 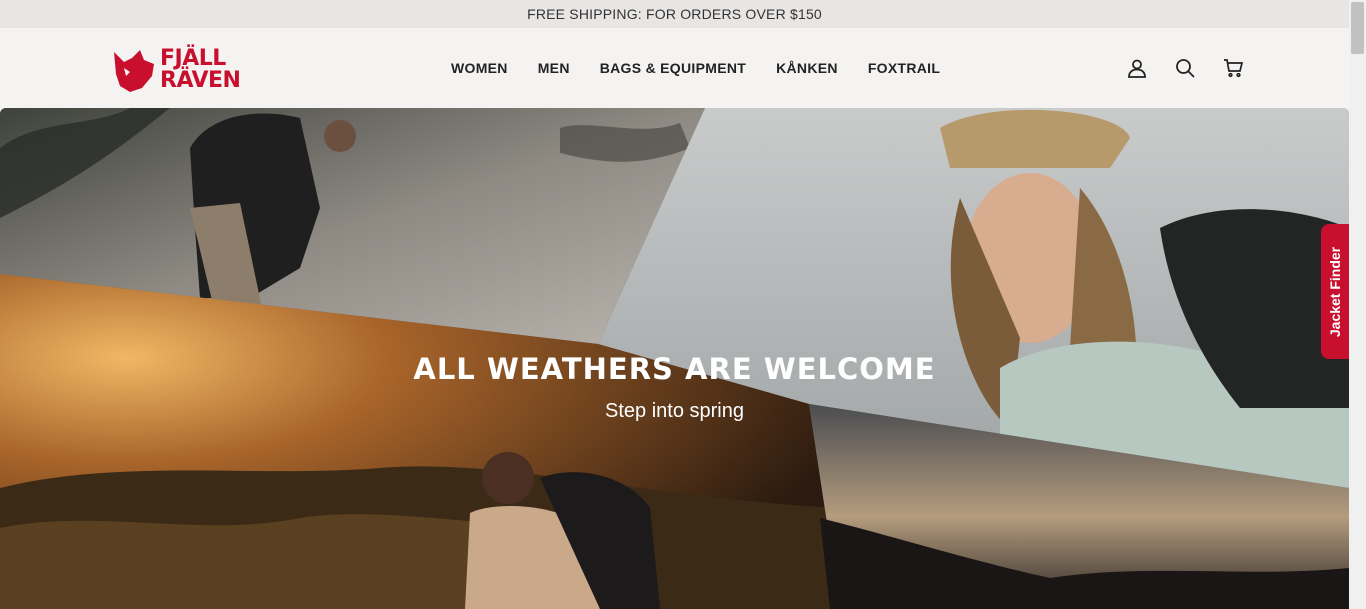 I want to click on brand-wordmark: FJÄLL RÄVEN, so click(x=200, y=69).